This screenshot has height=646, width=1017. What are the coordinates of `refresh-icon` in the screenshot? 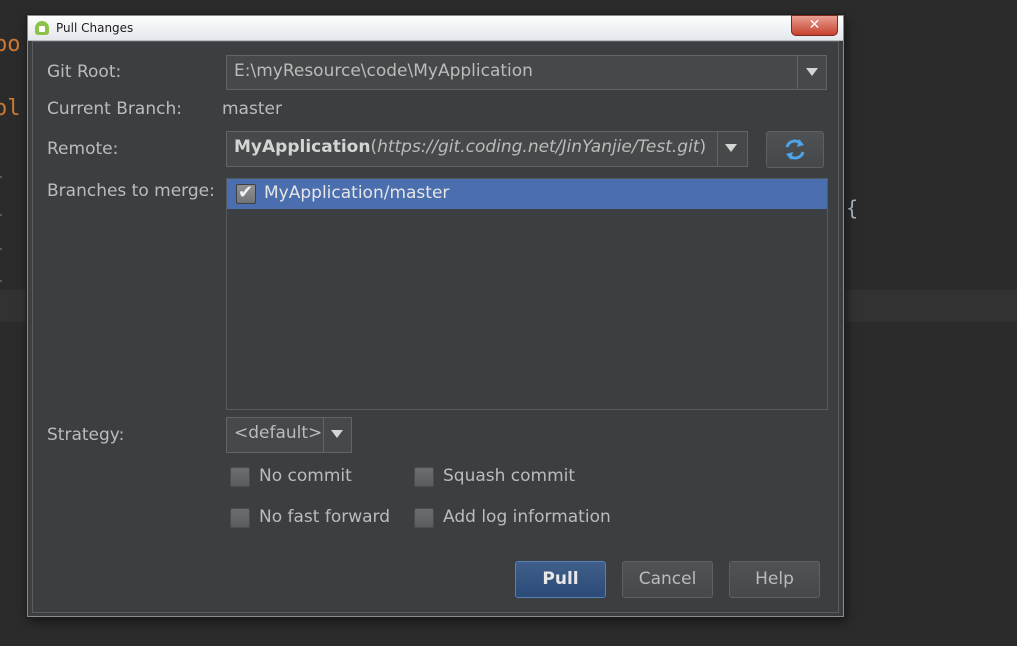 It's located at (795, 149).